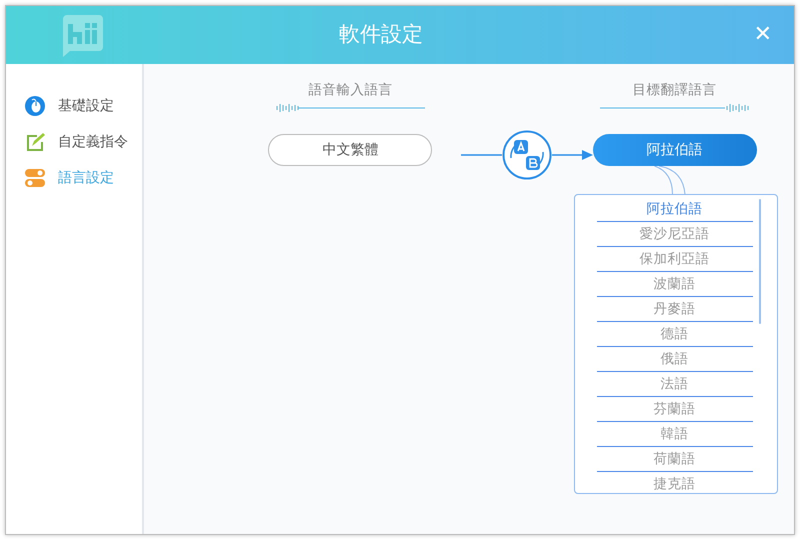 The height and width of the screenshot is (541, 800). What do you see at coordinates (381, 34) in the screenshot?
I see `window-title: 軟件設定` at bounding box center [381, 34].